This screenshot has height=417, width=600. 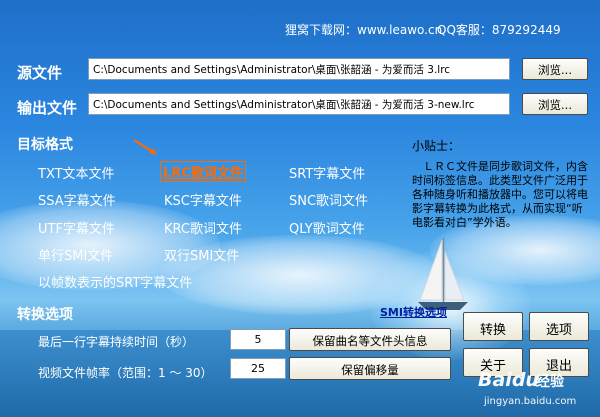 What do you see at coordinates (364, 30) in the screenshot?
I see `site-label: 狸窝下载网：www.leawo.cn` at bounding box center [364, 30].